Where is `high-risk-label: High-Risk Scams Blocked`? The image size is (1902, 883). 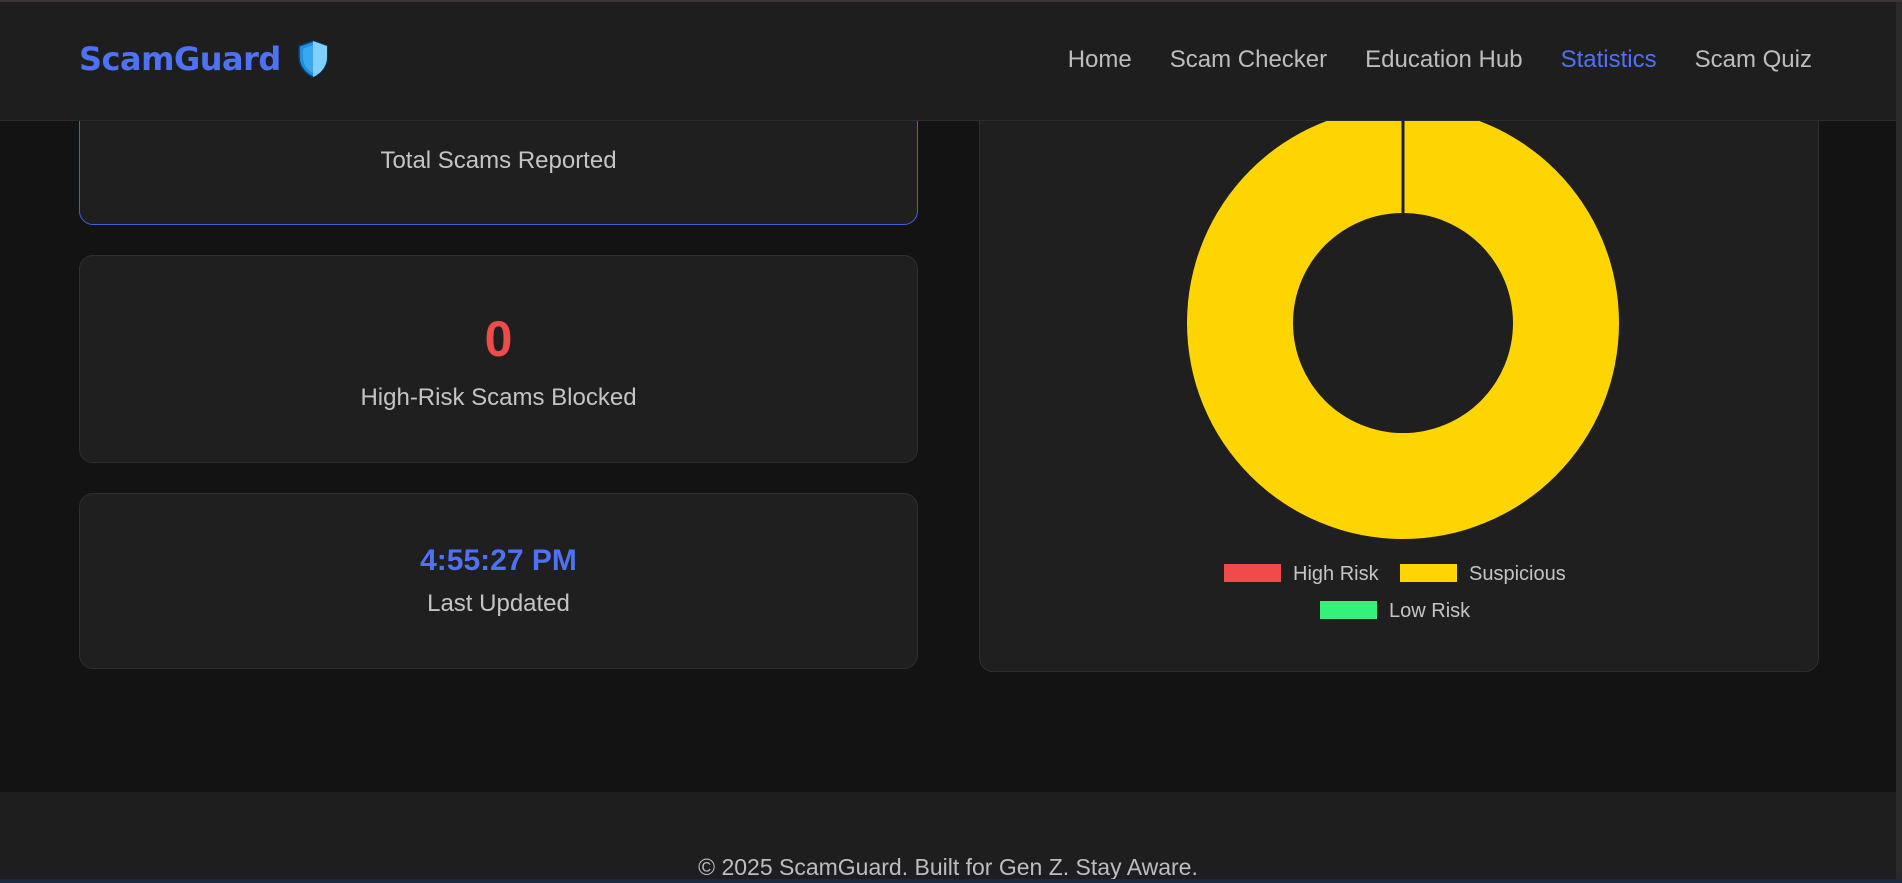 high-risk-label: High-Risk Scams Blocked is located at coordinates (498, 397).